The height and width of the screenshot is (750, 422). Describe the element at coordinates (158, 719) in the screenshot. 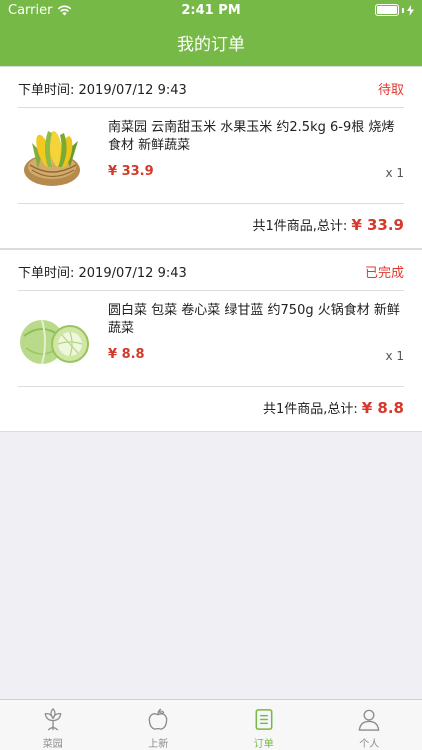

I see `apple-icon` at that location.